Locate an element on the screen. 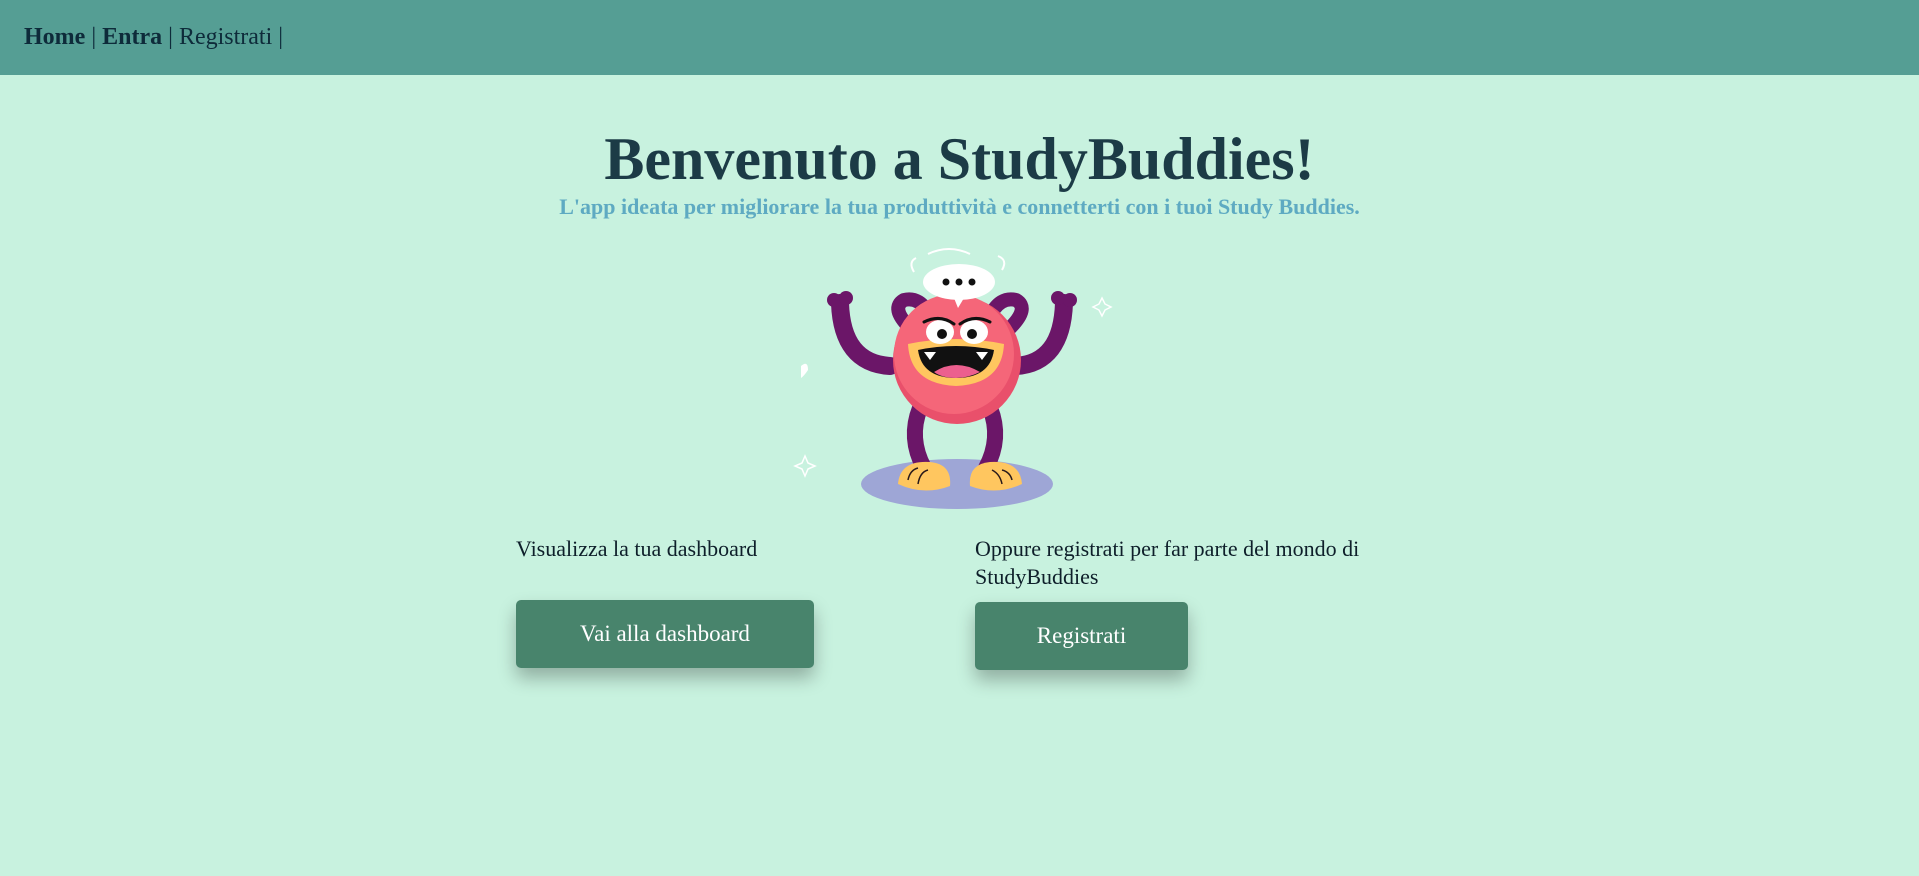  nav-login-link: Entra is located at coordinates (132, 37).